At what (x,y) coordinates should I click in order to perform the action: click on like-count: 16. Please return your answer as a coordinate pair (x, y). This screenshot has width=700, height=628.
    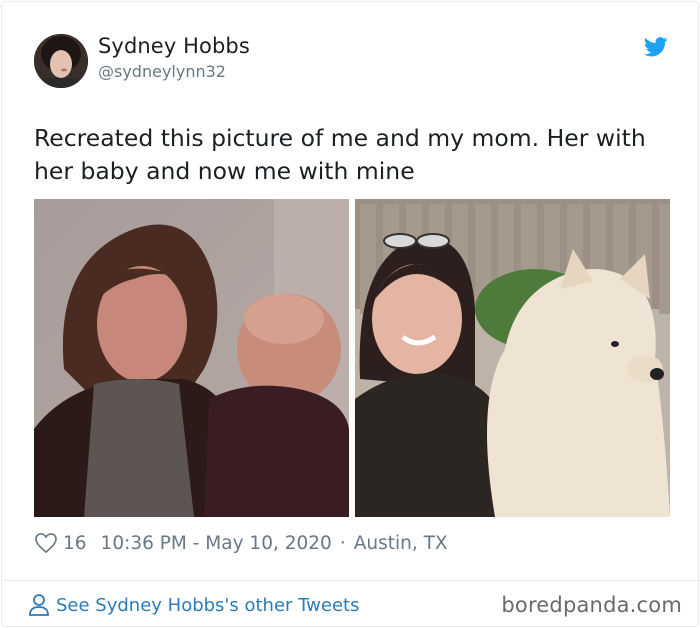
    Looking at the image, I should click on (75, 543).